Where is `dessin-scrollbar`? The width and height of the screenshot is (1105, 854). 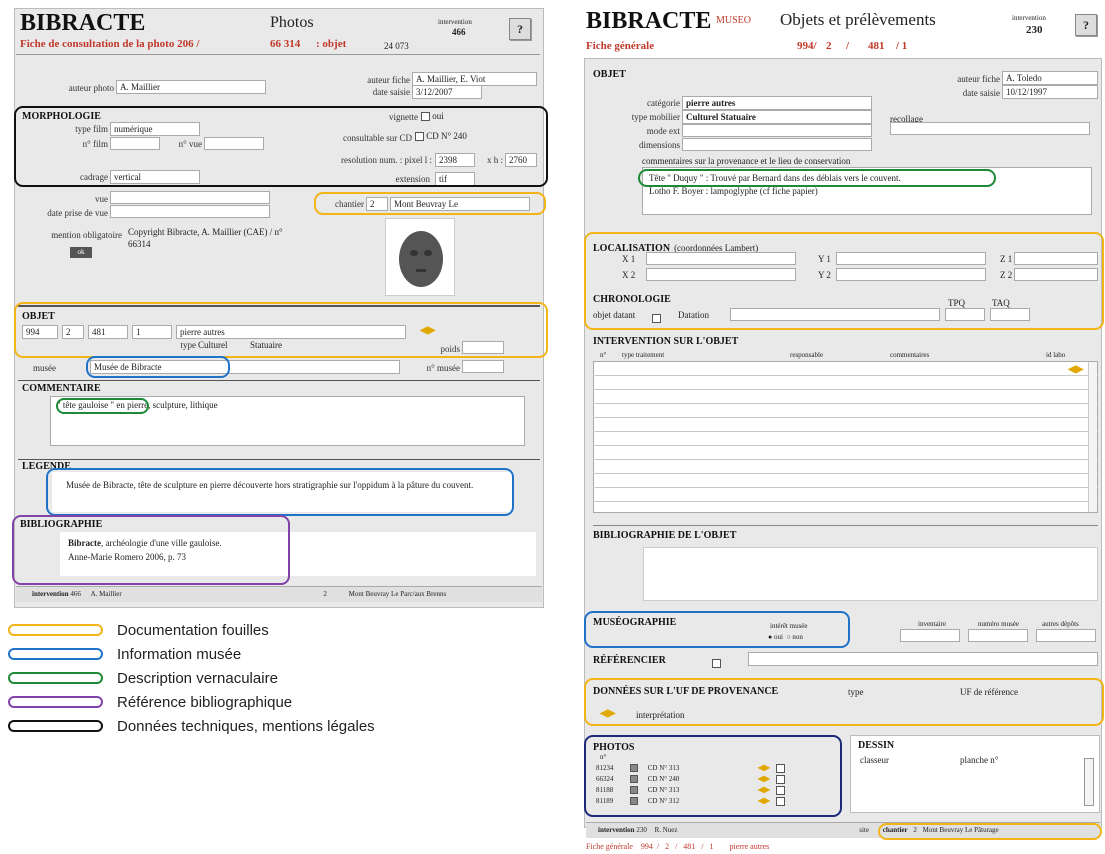 dessin-scrollbar is located at coordinates (1089, 782).